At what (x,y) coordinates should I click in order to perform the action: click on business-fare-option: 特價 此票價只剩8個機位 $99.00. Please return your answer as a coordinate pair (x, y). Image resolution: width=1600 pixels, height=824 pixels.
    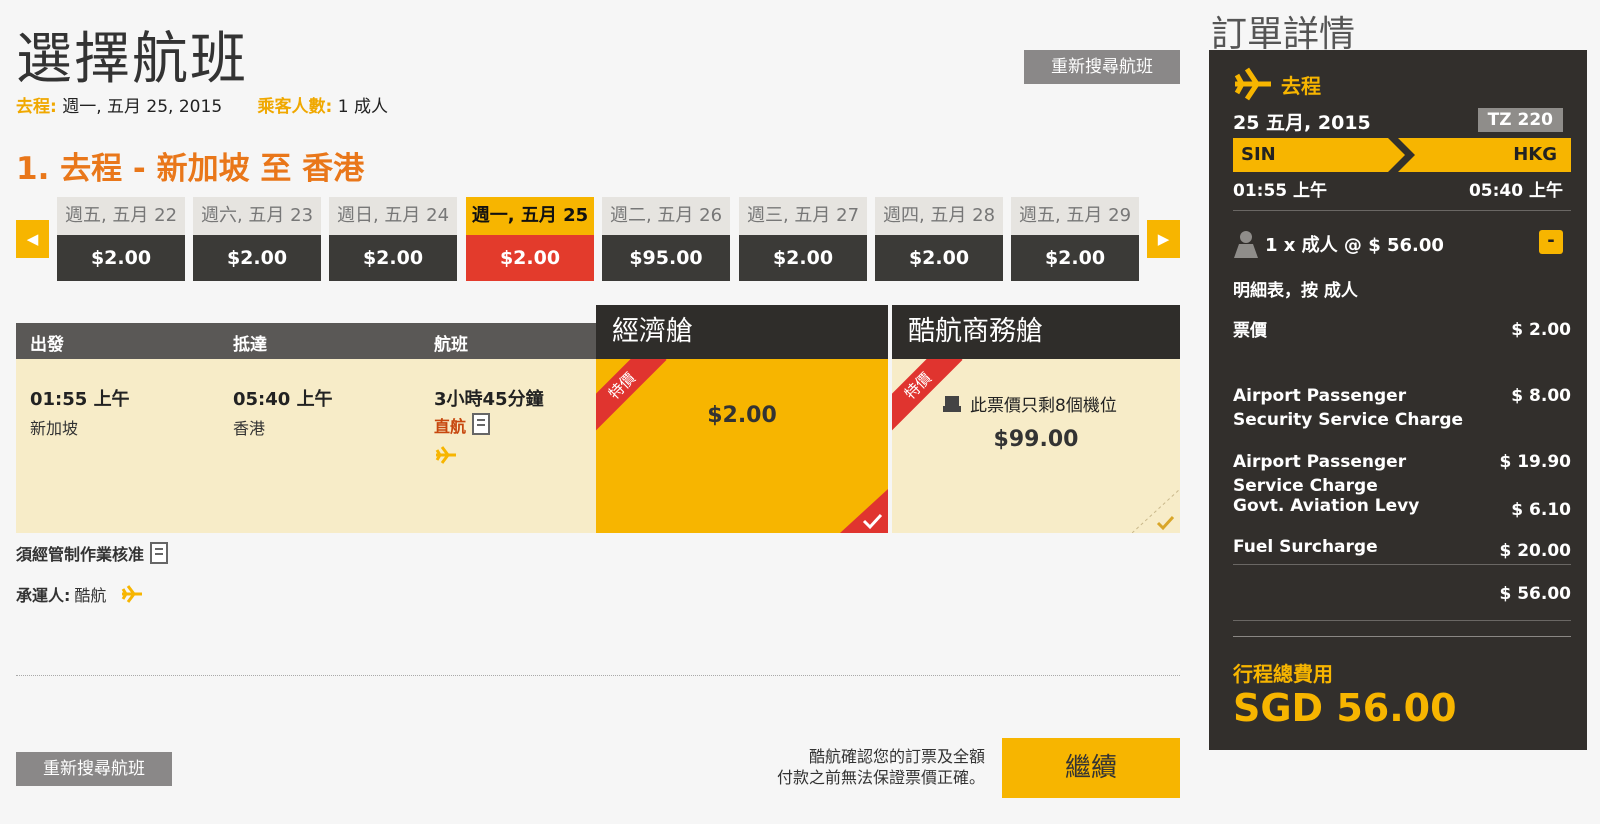
    Looking at the image, I should click on (1036, 446).